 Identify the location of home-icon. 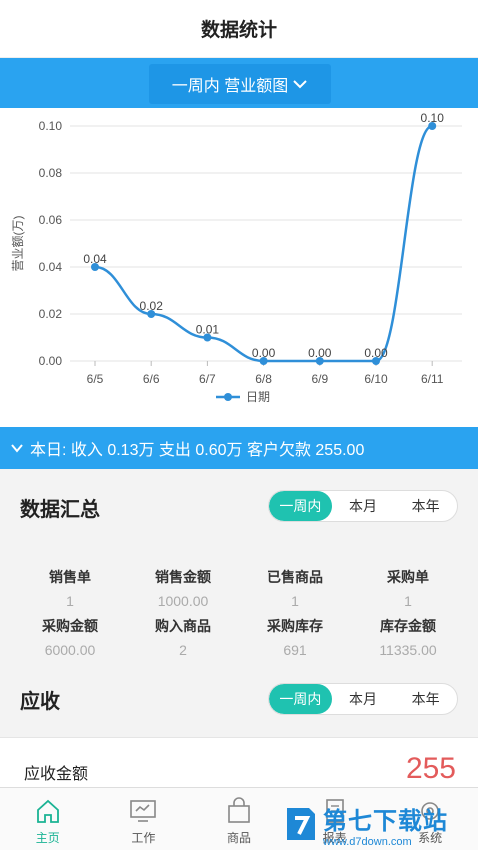
(47, 811).